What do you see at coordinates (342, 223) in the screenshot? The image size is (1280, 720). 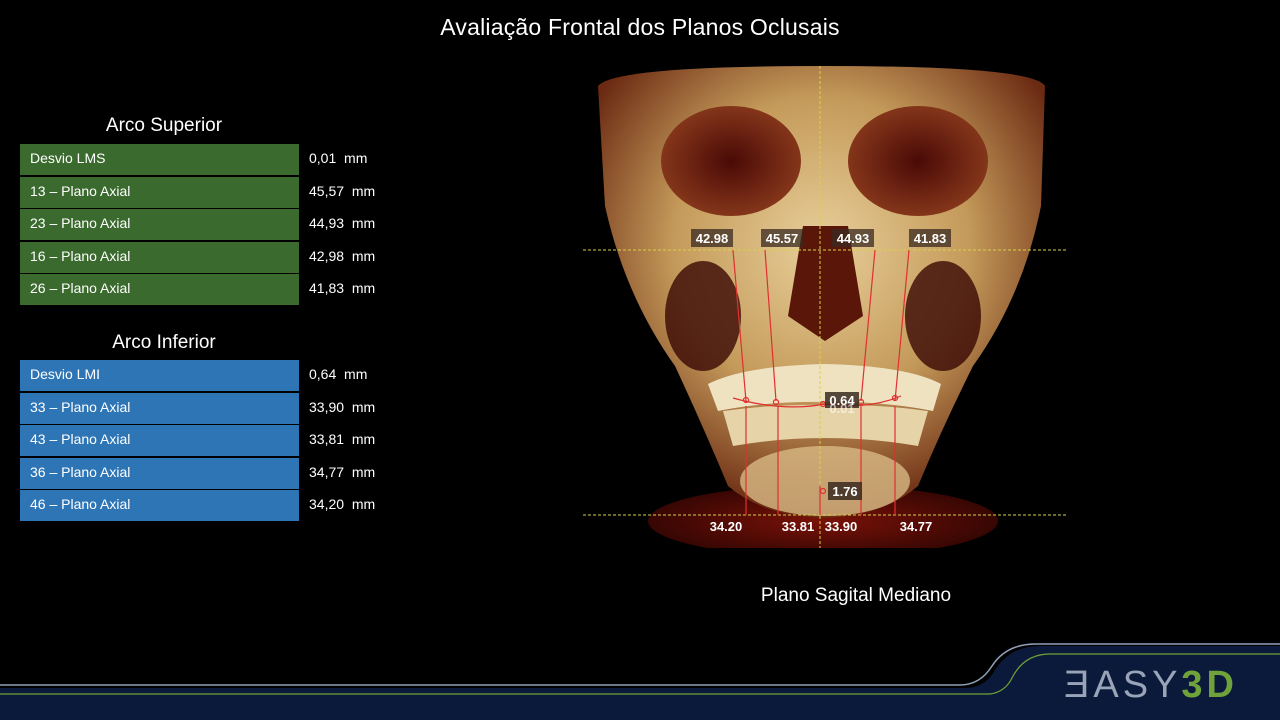 I see `row-value: 44,93 mm` at bounding box center [342, 223].